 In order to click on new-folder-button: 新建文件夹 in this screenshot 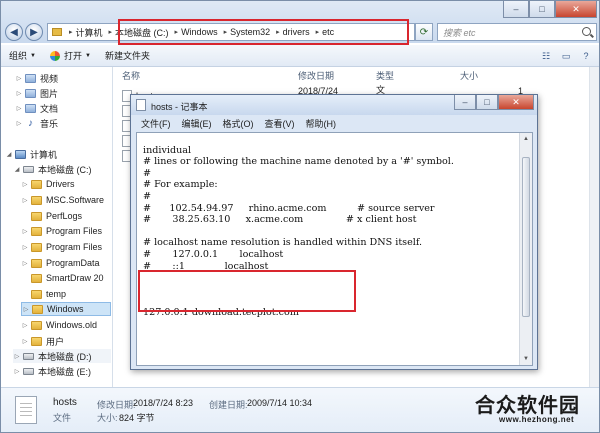, I will do `click(127, 55)`.